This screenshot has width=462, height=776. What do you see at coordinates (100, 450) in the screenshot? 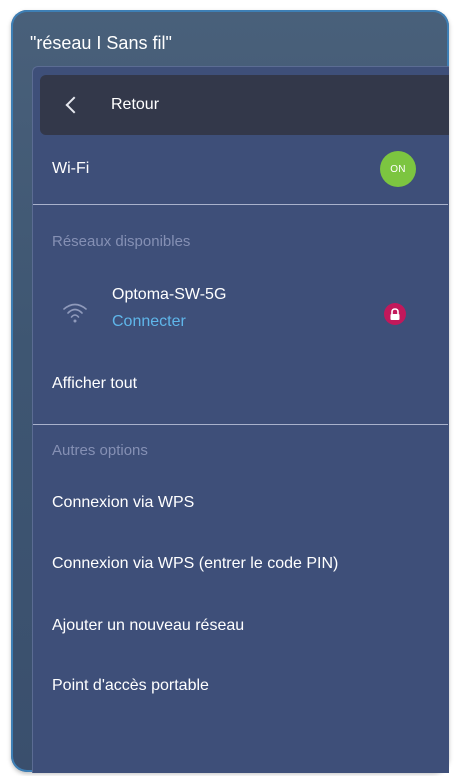
I see `section-other-options: Autres options` at bounding box center [100, 450].